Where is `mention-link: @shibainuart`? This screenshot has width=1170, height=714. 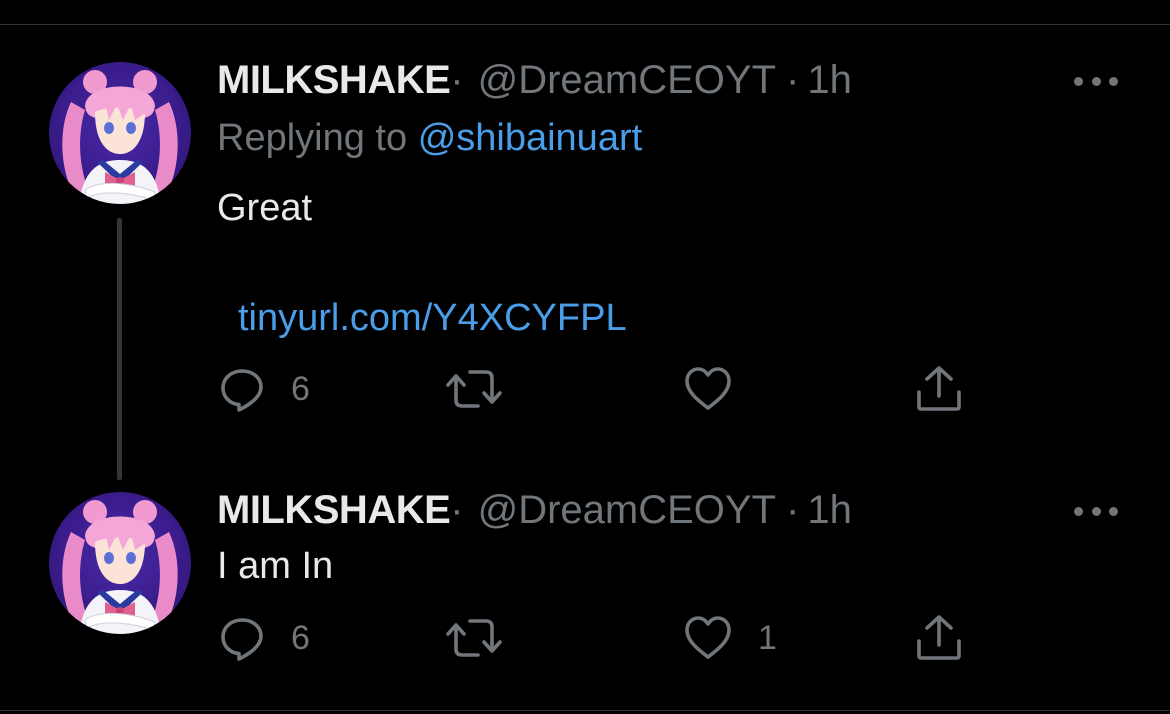 mention-link: @shibainuart is located at coordinates (530, 138).